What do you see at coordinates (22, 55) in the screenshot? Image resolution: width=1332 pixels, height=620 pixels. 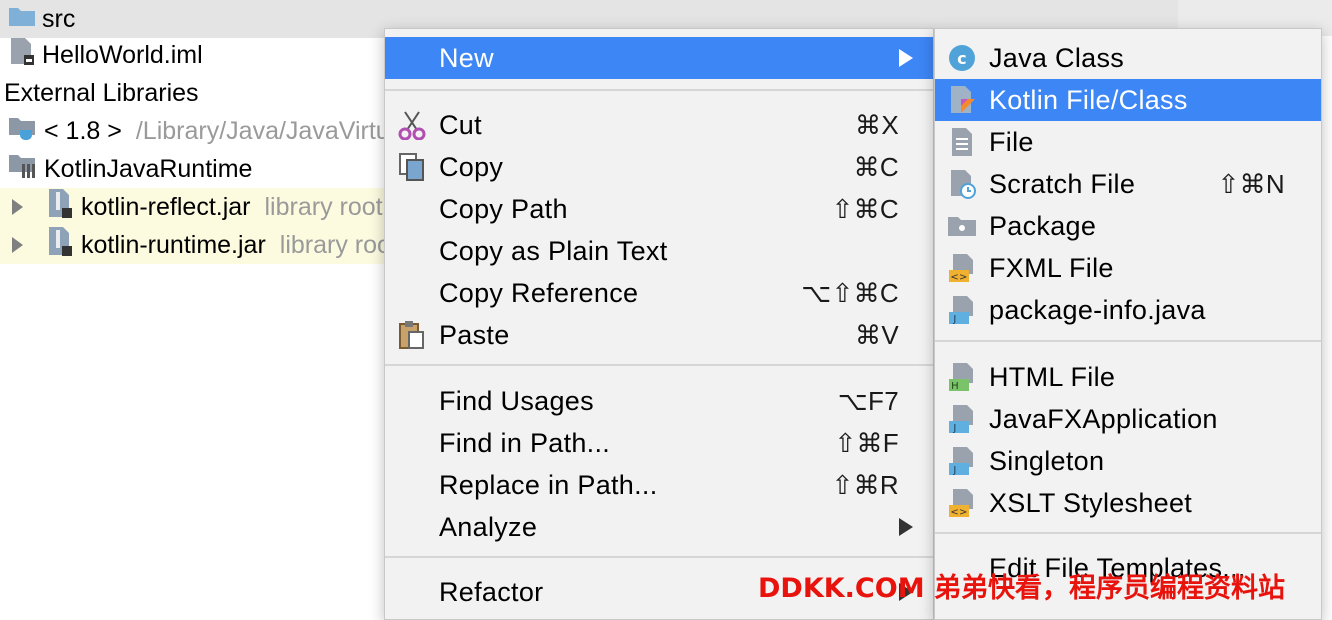 I see `module-file-icon` at bounding box center [22, 55].